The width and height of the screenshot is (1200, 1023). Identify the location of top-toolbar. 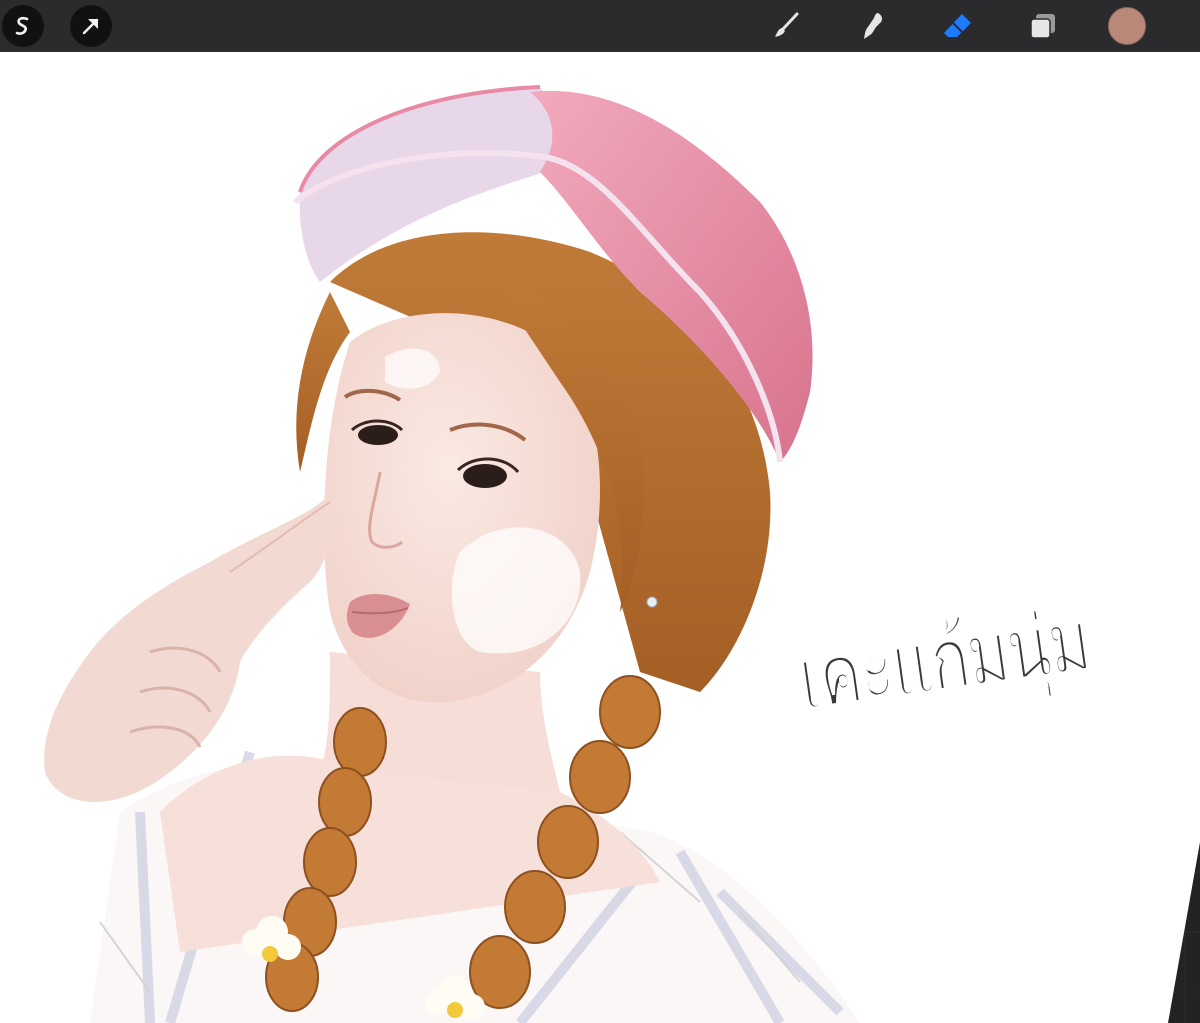
(600, 26).